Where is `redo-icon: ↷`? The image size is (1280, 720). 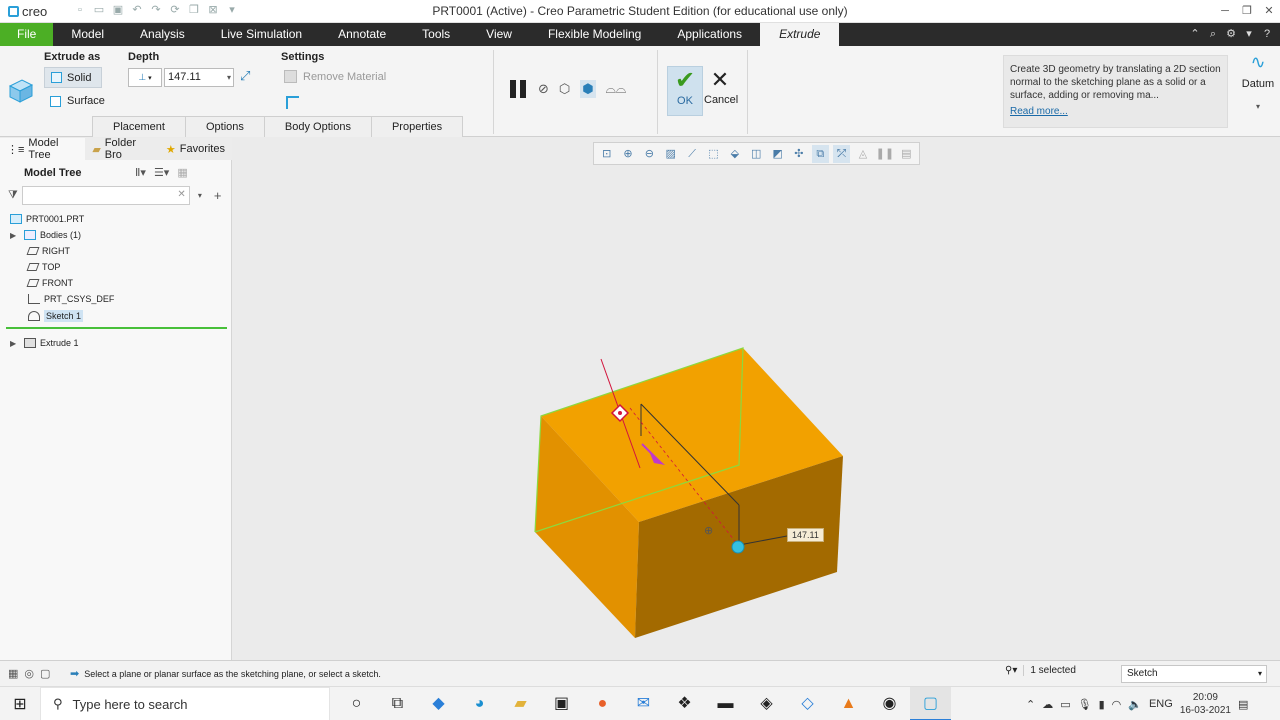 redo-icon: ↷ is located at coordinates (156, 10).